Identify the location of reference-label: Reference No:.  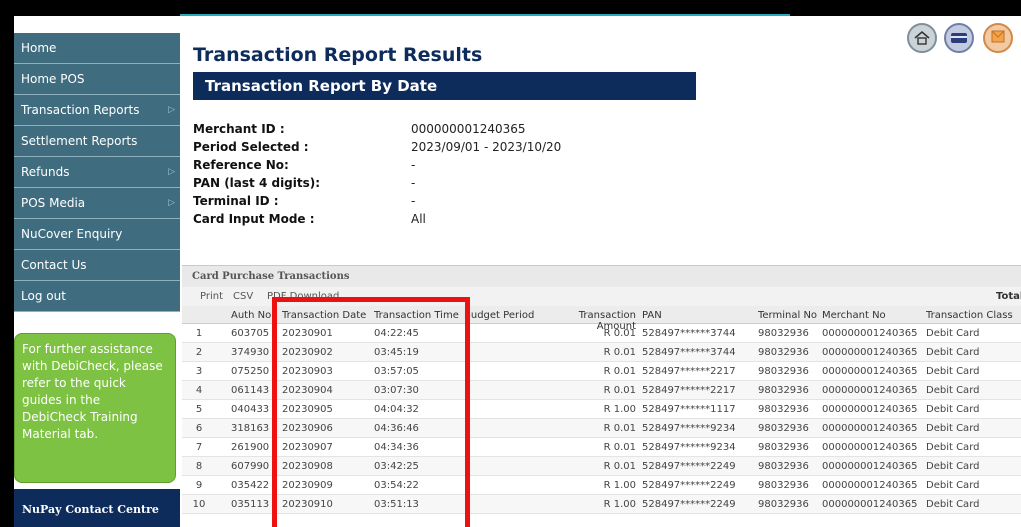
(241, 165).